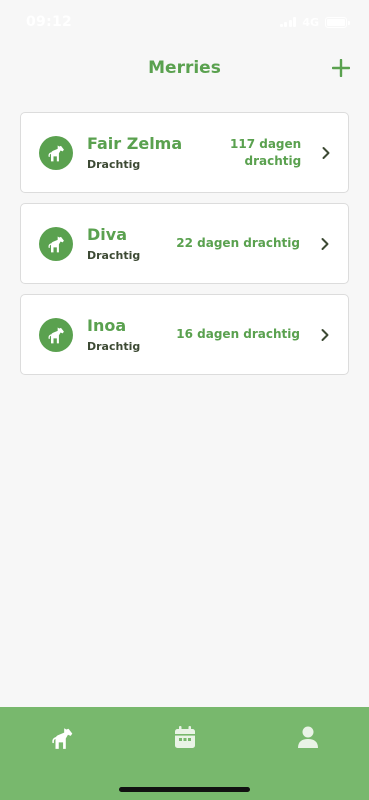  I want to click on gestation-days: 22 dagen drachtig, so click(238, 243).